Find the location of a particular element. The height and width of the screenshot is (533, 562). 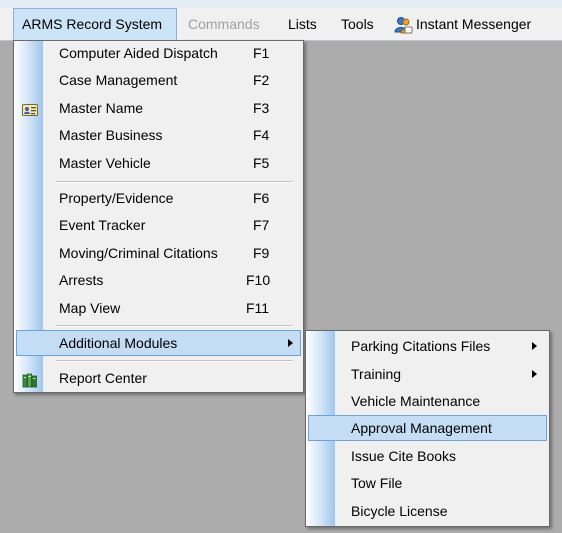

menu-tools: Tools is located at coordinates (357, 24).